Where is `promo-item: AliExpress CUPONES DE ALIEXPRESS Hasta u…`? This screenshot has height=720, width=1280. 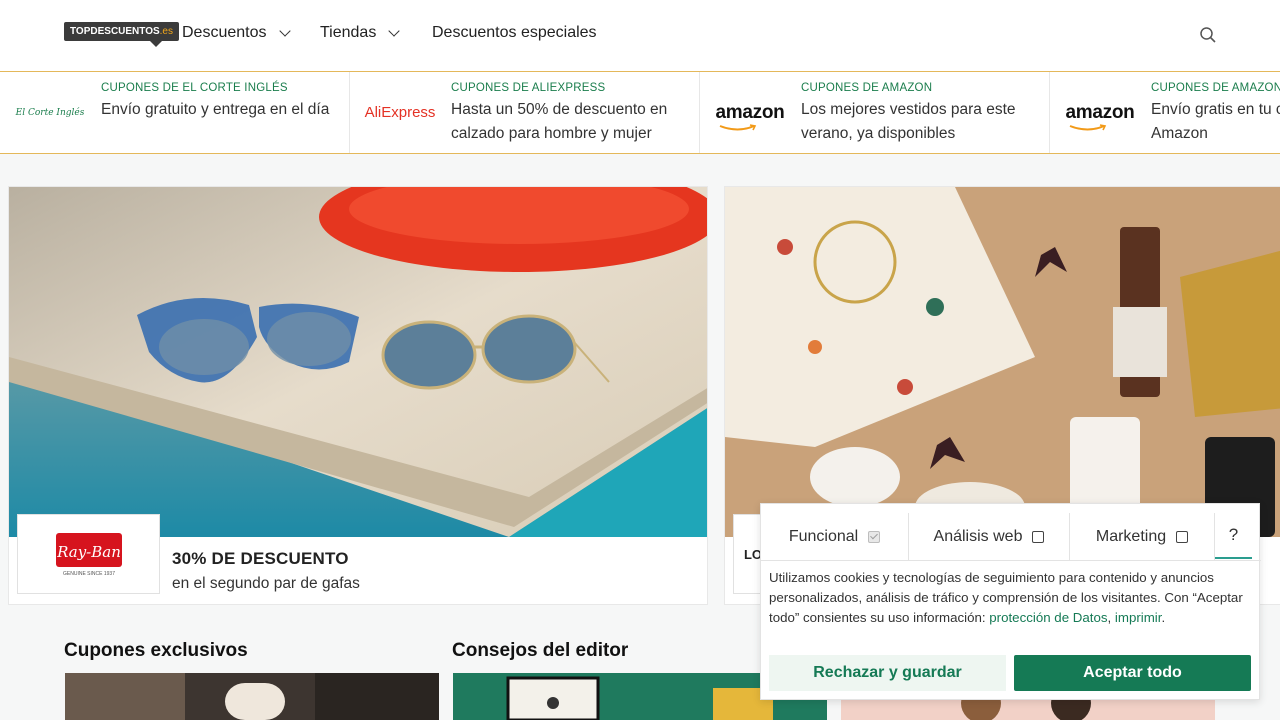 promo-item: AliExpress CUPONES DE ALIEXPRESS Hasta u… is located at coordinates (525, 112).